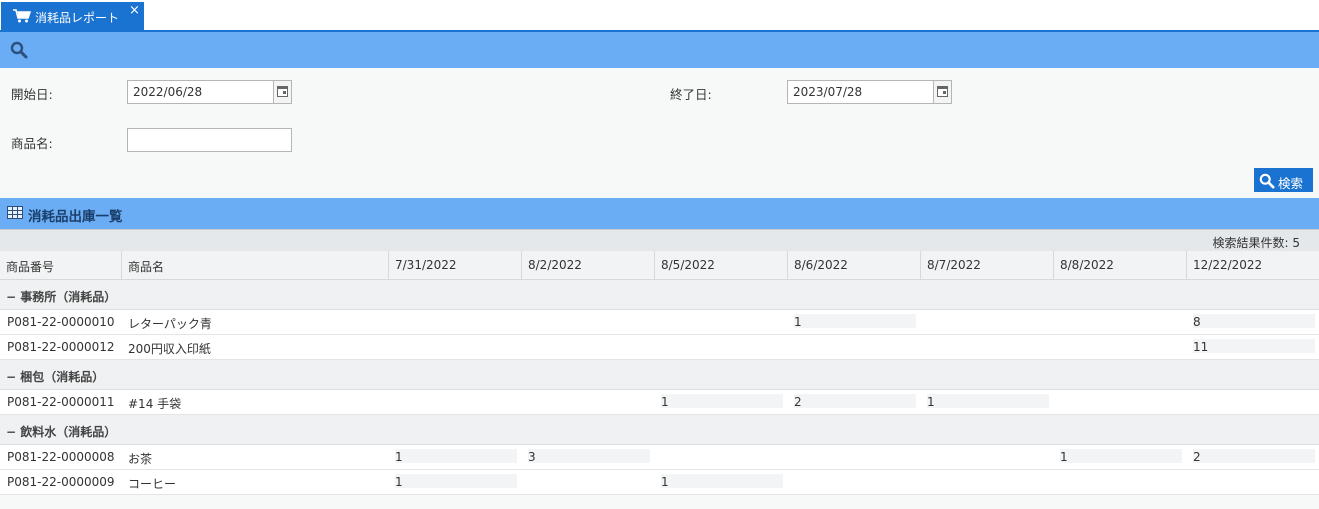  Describe the element at coordinates (140, 459) in the screenshot. I see `product-name: お茶` at that location.